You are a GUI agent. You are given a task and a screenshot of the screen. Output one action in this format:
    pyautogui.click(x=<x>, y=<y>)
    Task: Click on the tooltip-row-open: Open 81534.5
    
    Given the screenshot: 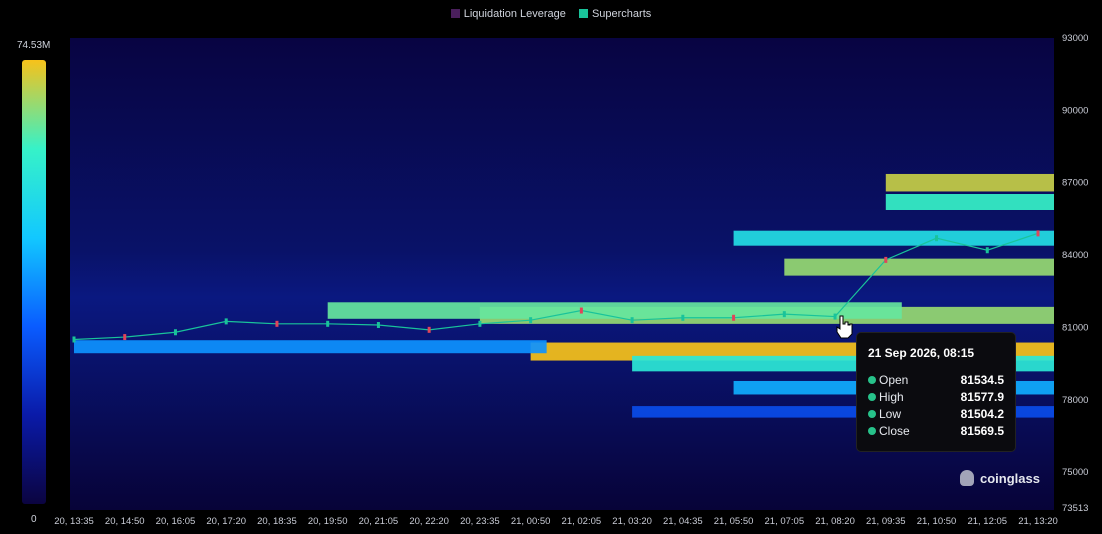 What is the action you would take?
    pyautogui.click(x=936, y=381)
    